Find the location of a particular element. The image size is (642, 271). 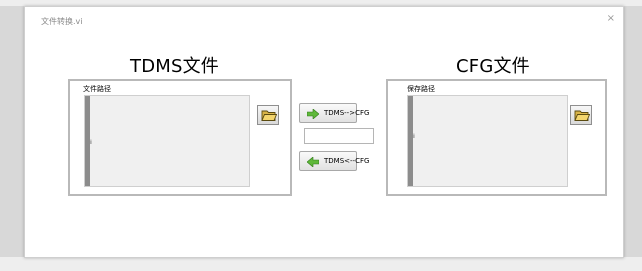

cfg-panel: 保存路径 ⁞ is located at coordinates (496, 137).